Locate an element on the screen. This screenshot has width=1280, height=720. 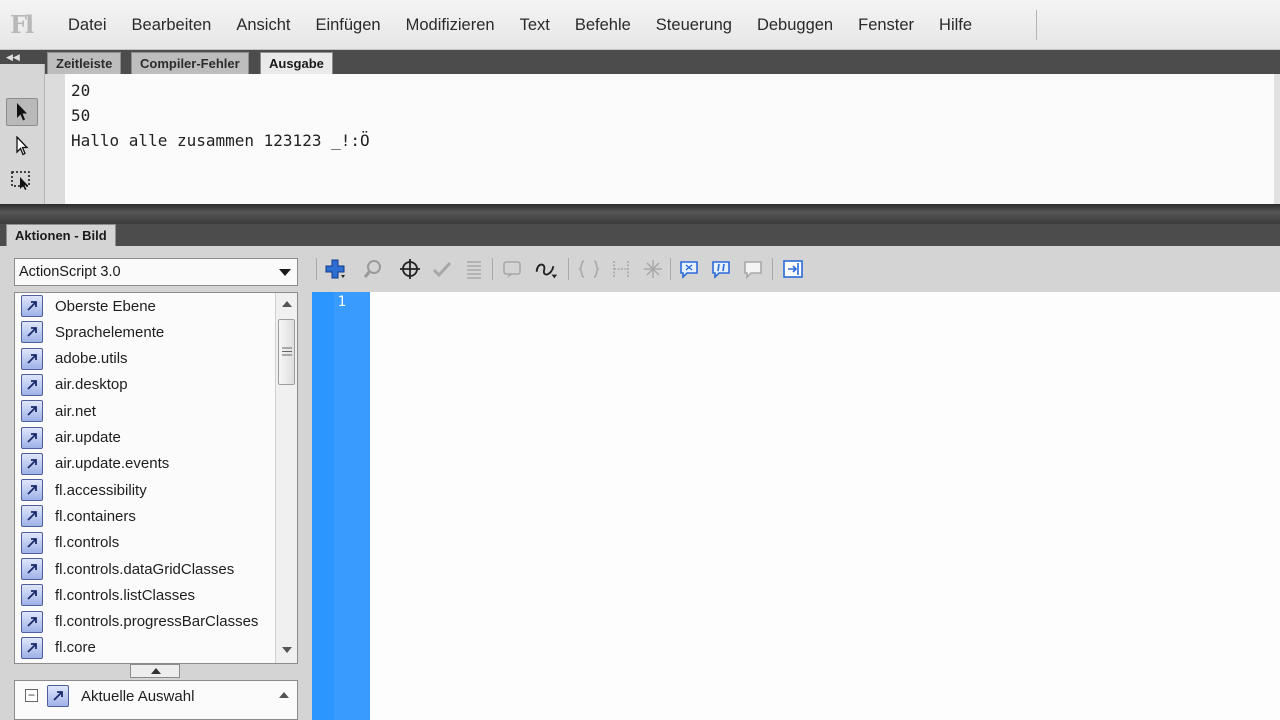
script-navigator: − Aktuelle Auswahl is located at coordinates (156, 700).